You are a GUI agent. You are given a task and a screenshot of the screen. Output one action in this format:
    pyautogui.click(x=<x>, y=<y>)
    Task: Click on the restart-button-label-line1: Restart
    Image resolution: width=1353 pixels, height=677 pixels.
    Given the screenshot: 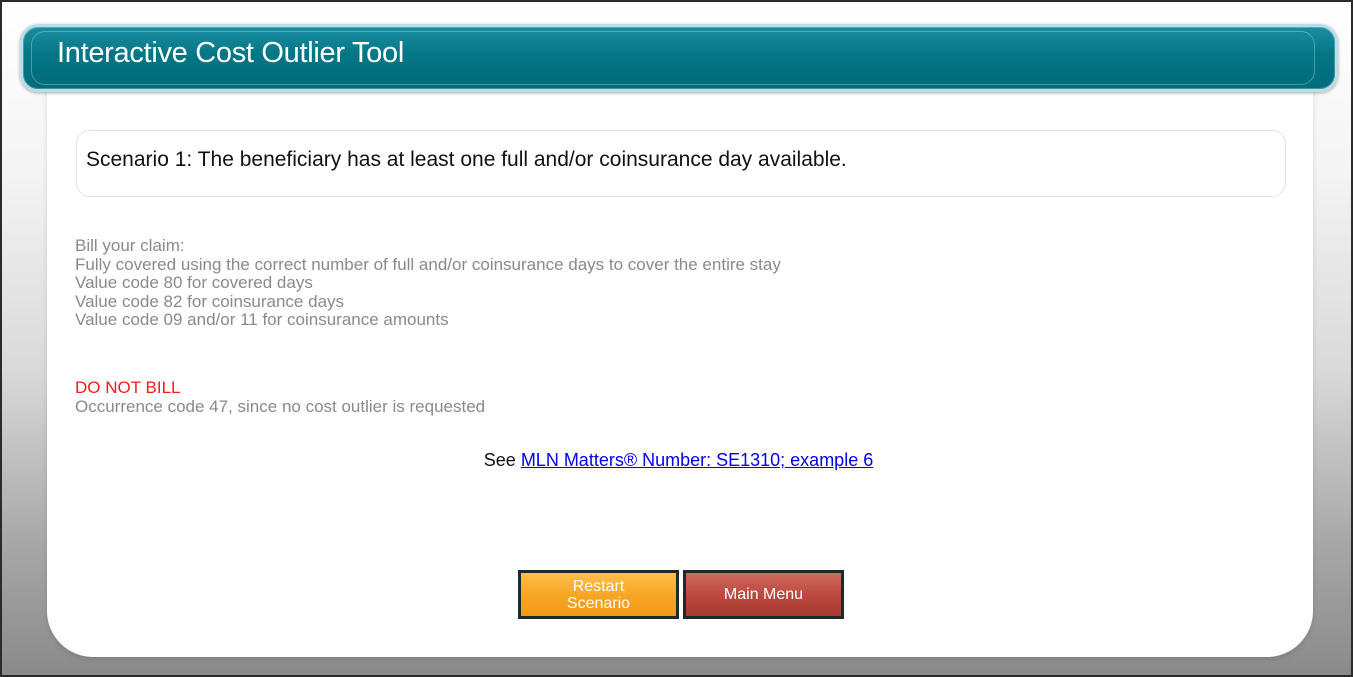 What is the action you would take?
    pyautogui.click(x=598, y=586)
    